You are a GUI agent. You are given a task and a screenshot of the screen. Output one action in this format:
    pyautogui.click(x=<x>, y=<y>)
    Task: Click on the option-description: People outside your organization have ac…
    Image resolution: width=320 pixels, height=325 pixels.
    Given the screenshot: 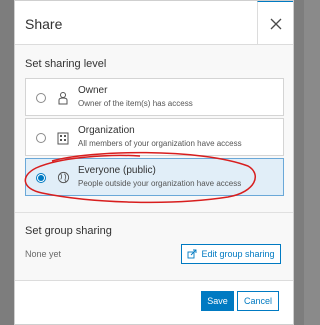 What is the action you would take?
    pyautogui.click(x=160, y=183)
    